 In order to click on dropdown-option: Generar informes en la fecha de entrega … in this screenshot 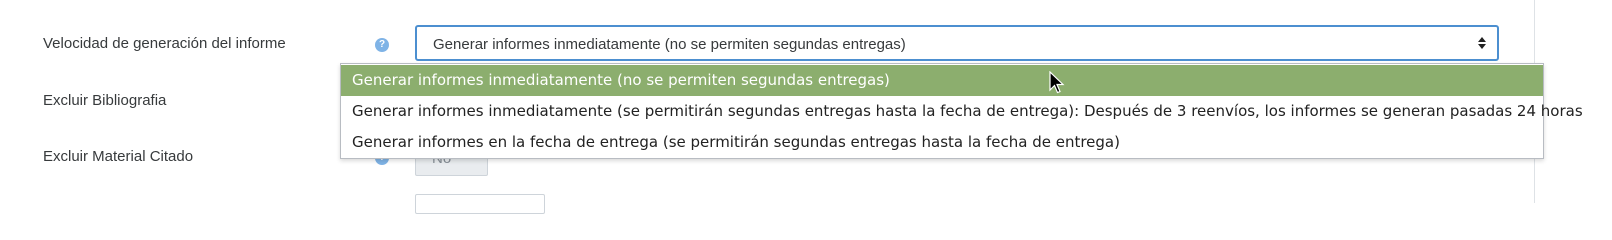, I will do `click(942, 142)`.